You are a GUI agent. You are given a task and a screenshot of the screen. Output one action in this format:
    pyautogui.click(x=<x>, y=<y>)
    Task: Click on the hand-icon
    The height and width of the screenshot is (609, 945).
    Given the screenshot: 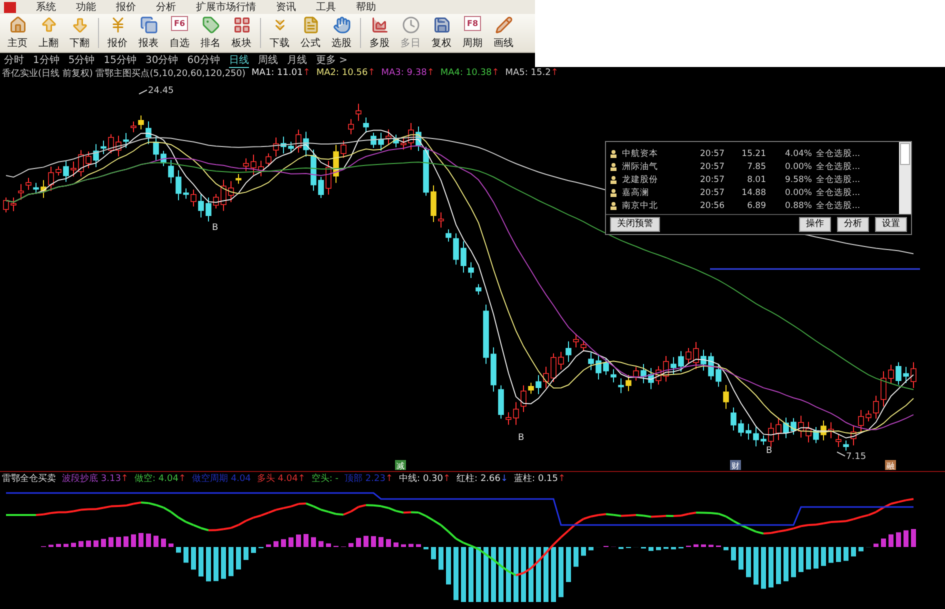 What is the action you would take?
    pyautogui.click(x=341, y=25)
    